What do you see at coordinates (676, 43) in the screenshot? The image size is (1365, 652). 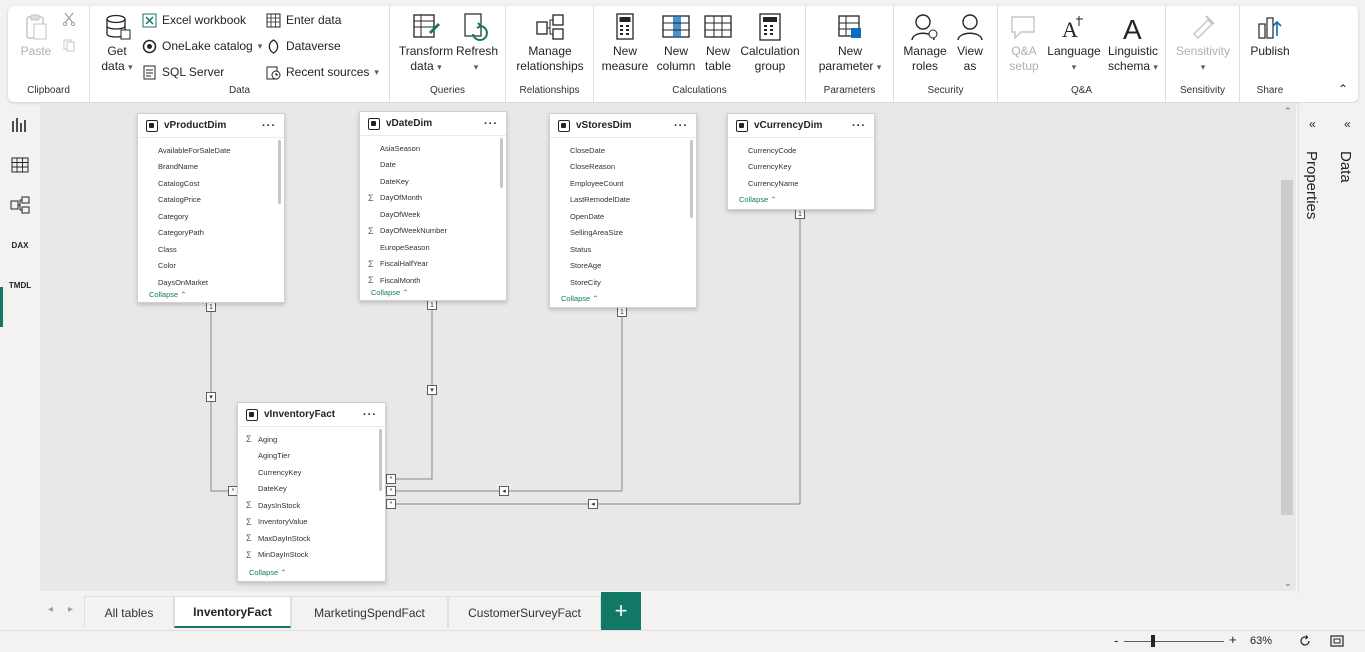 I see `new-column-button: New column` at bounding box center [676, 43].